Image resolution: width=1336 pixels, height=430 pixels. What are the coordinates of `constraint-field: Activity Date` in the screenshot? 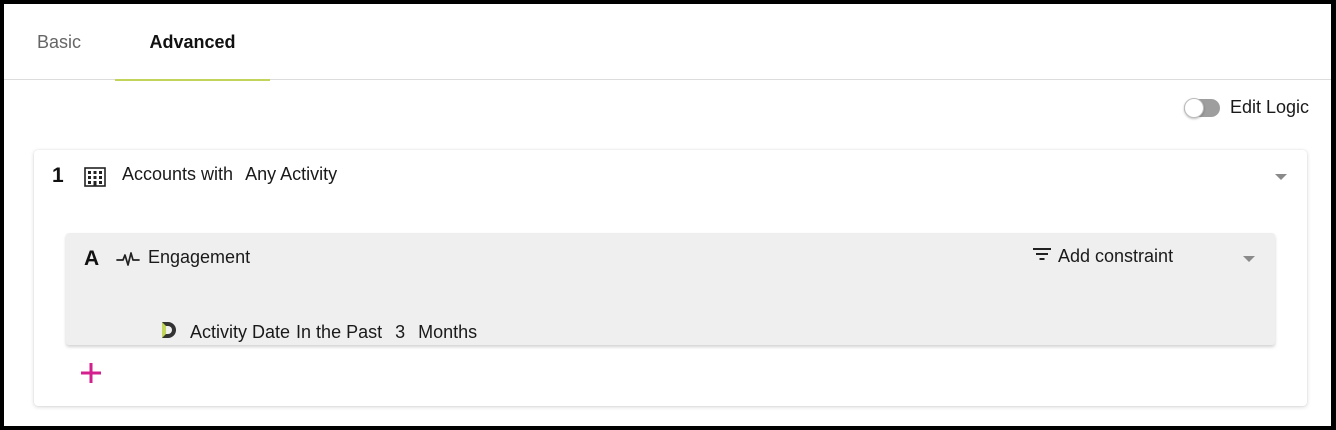 It's located at (240, 332).